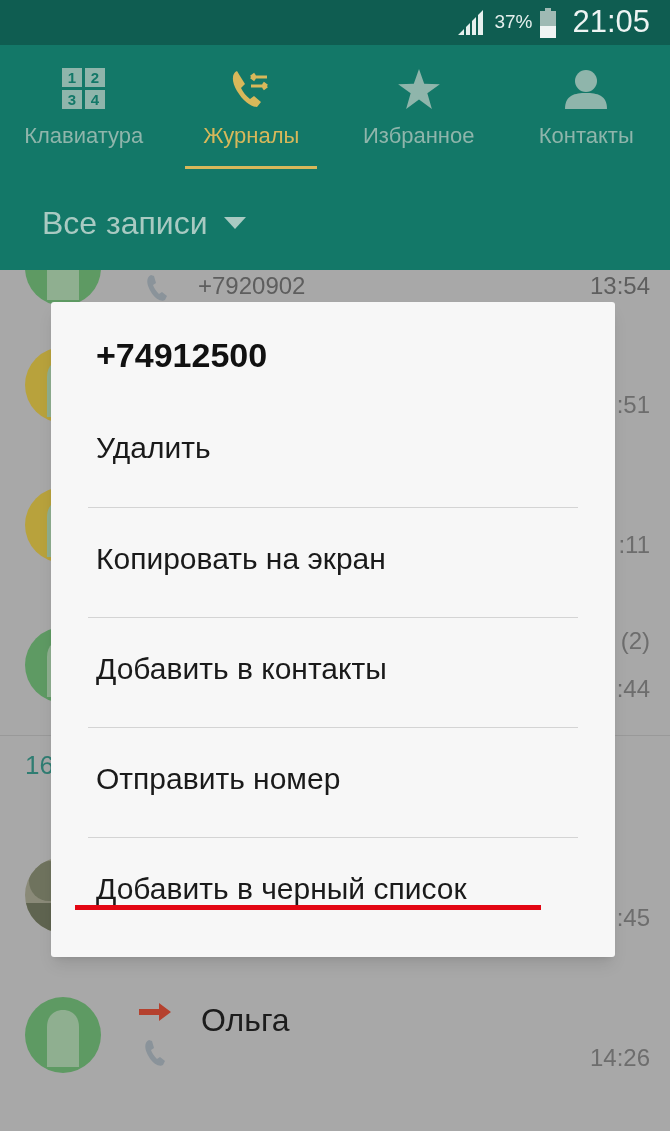 This screenshot has width=670, height=1131. What do you see at coordinates (633, 405) in the screenshot?
I see `call-time: :51` at bounding box center [633, 405].